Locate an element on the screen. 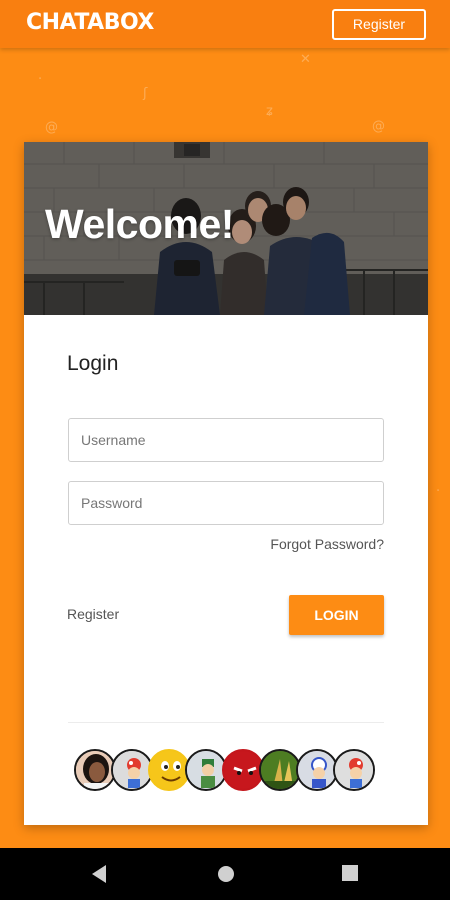  character-avatar is located at coordinates (206, 770).